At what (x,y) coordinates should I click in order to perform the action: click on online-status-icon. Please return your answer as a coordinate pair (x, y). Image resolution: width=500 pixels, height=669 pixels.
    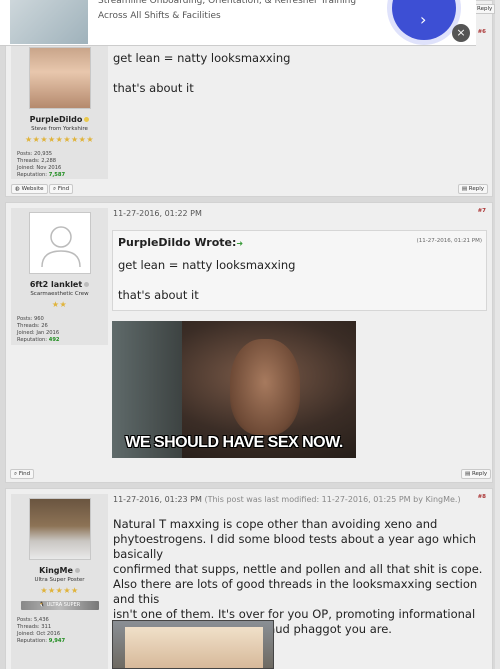
    Looking at the image, I should click on (87, 119).